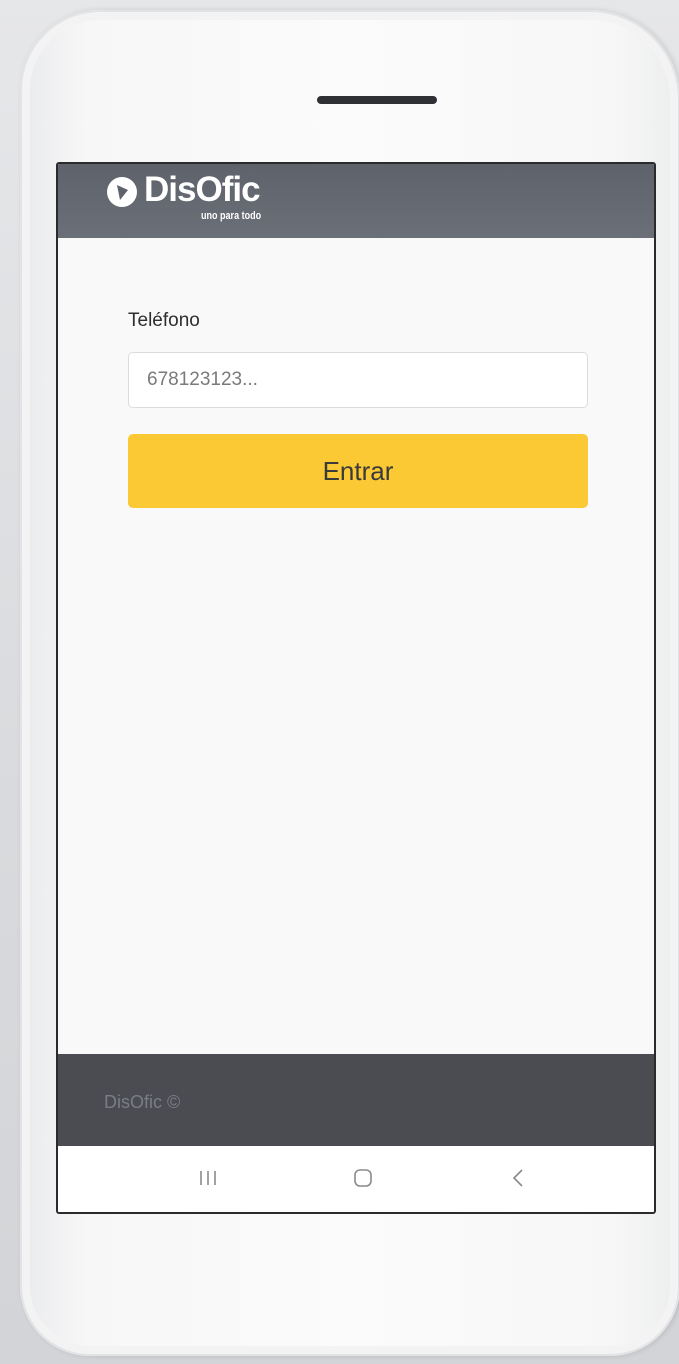 The width and height of the screenshot is (679, 1364). I want to click on home-button, so click(363, 1178).